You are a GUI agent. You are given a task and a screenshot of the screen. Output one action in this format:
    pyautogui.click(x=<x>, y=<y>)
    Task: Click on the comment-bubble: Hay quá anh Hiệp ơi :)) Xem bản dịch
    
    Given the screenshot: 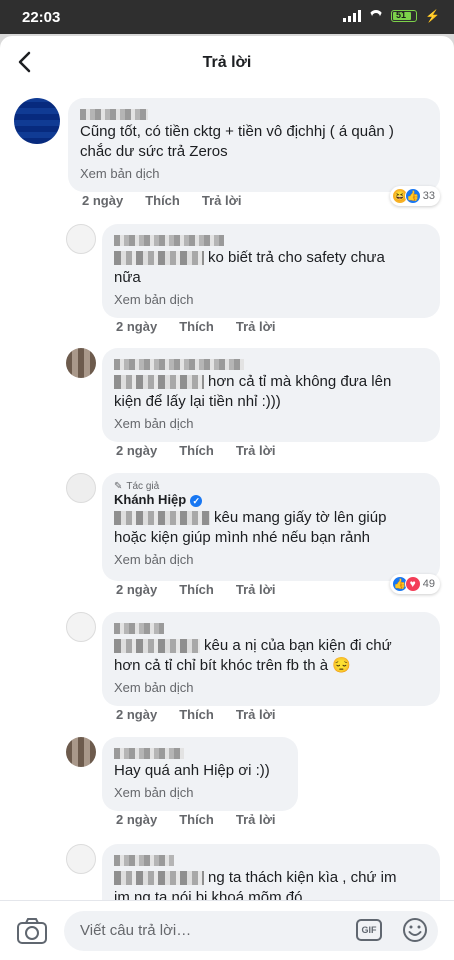 What is the action you would take?
    pyautogui.click(x=200, y=774)
    